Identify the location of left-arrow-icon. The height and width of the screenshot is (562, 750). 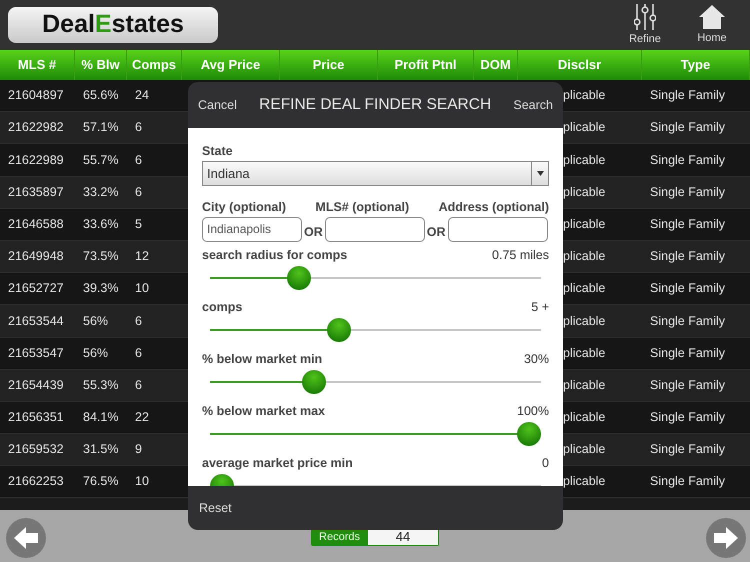
(26, 538).